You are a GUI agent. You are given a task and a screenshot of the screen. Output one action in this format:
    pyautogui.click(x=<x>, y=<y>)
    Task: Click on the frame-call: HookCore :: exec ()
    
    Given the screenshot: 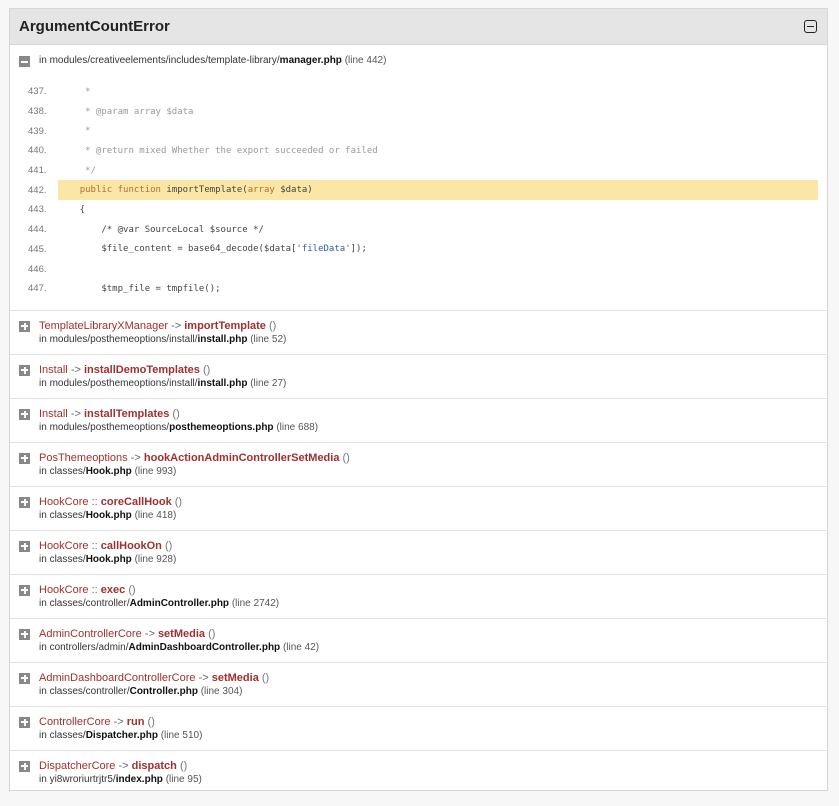 What is the action you would take?
    pyautogui.click(x=159, y=590)
    